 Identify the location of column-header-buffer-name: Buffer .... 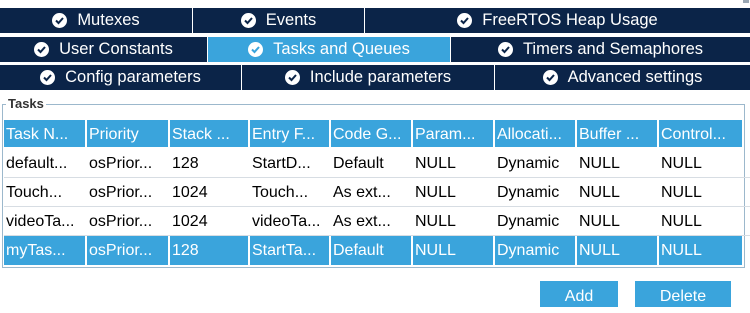
(618, 134).